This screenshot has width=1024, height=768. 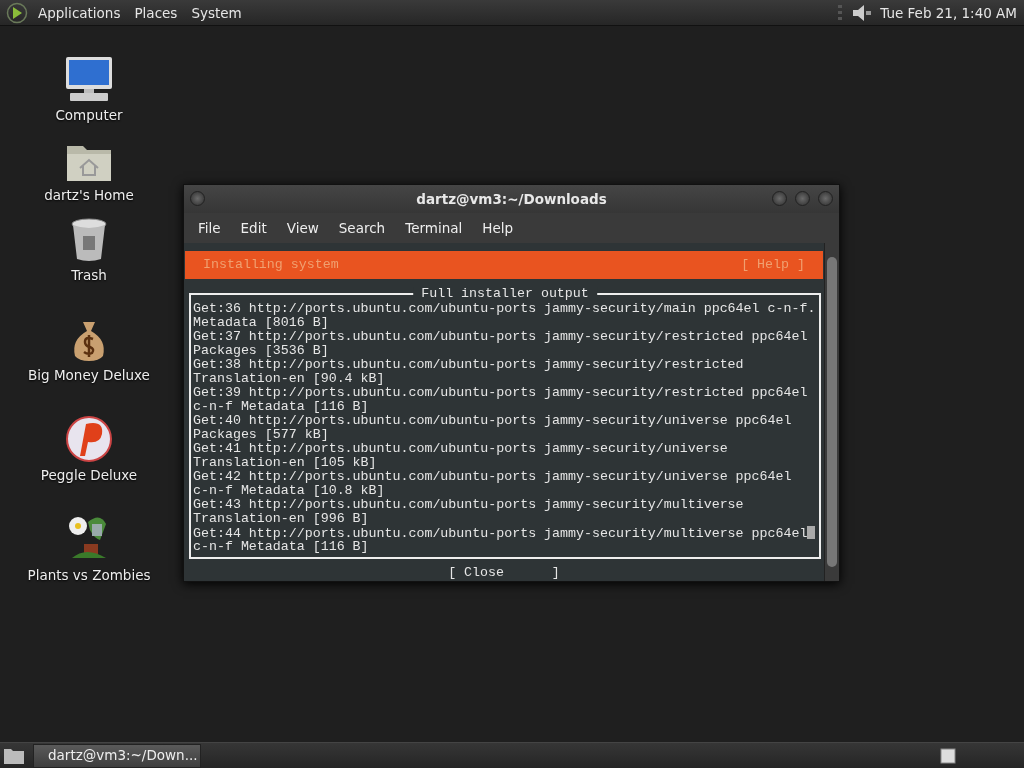 I want to click on scrollbar, so click(x=831, y=412).